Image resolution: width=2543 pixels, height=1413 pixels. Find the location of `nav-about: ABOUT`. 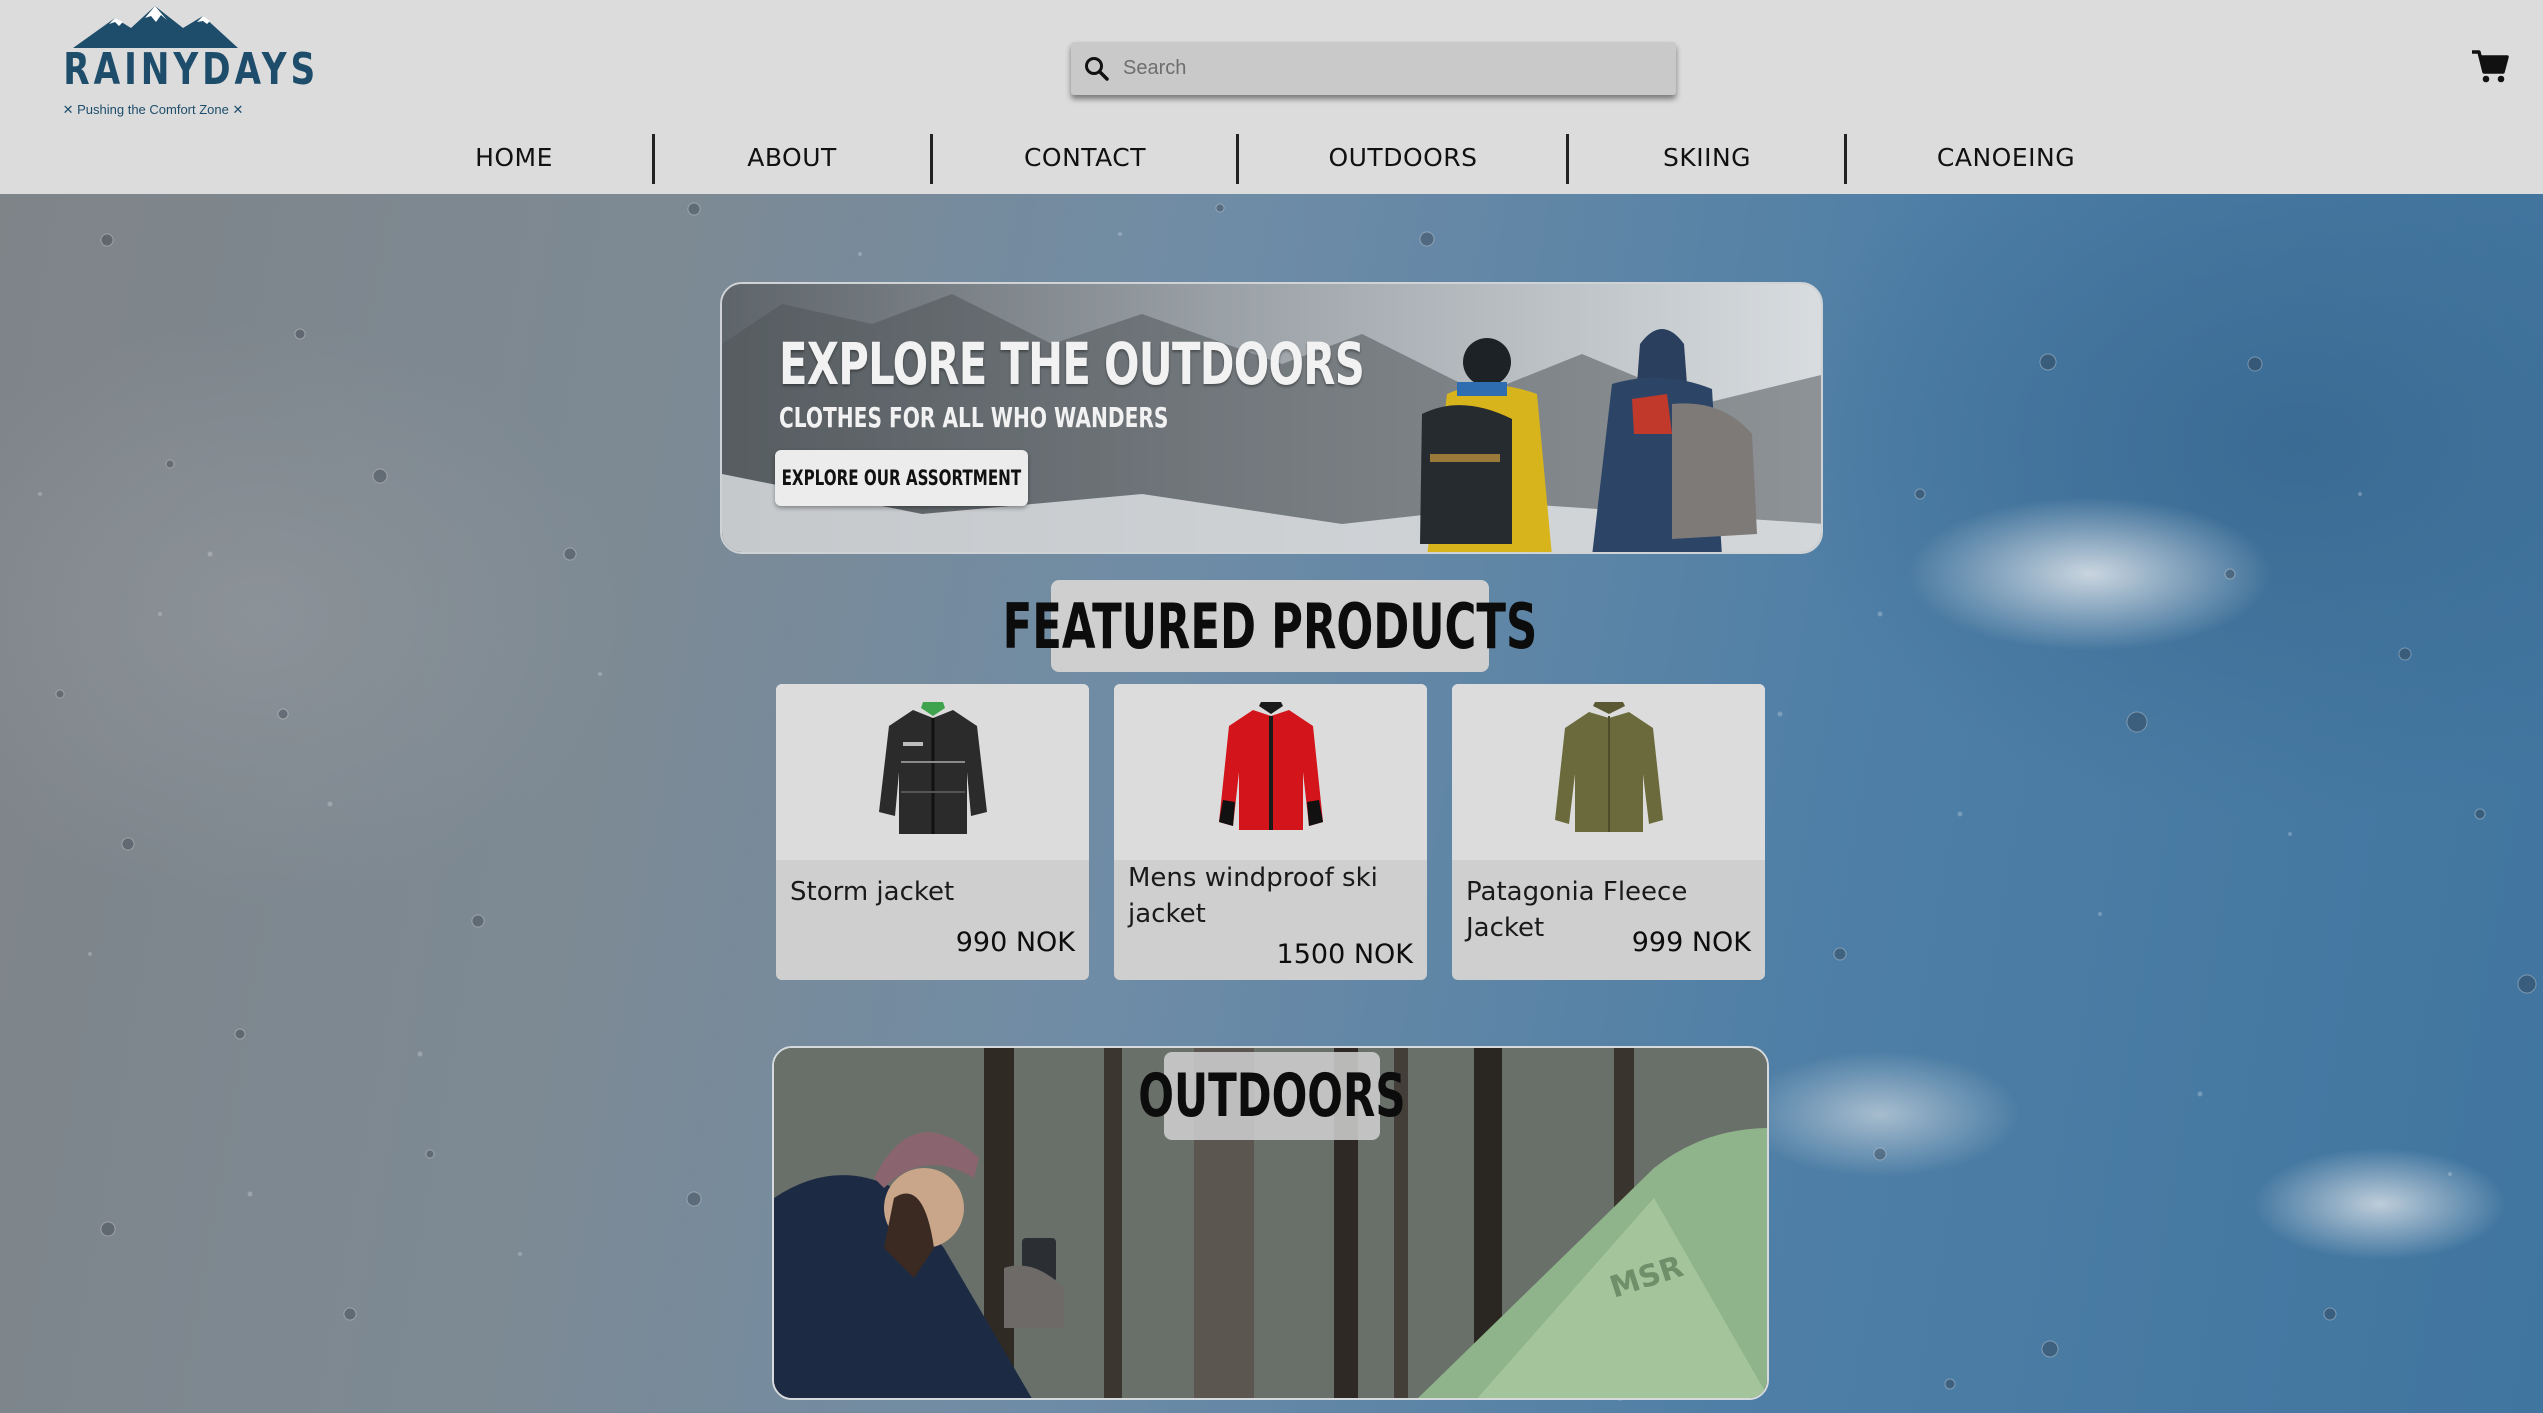

nav-about: ABOUT is located at coordinates (792, 157).